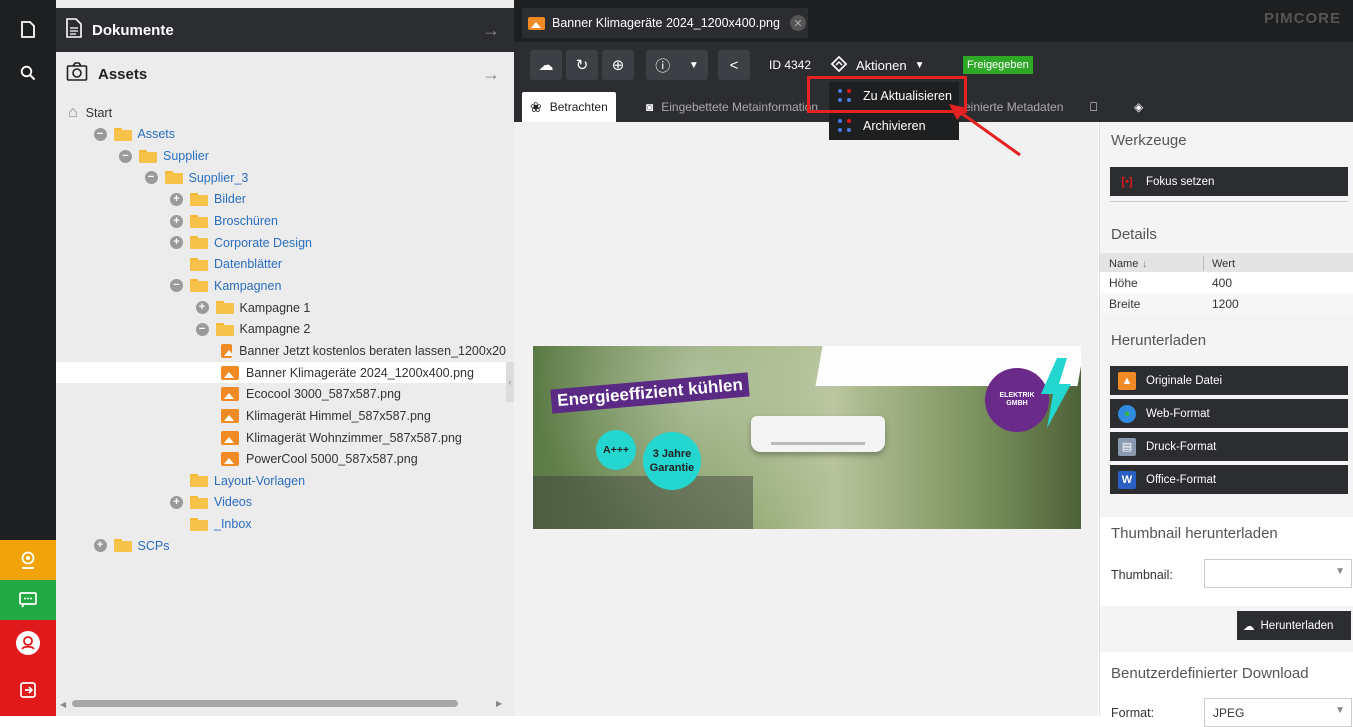 Image resolution: width=1353 pixels, height=727 pixels. I want to click on close-icon: ✕, so click(797, 23).